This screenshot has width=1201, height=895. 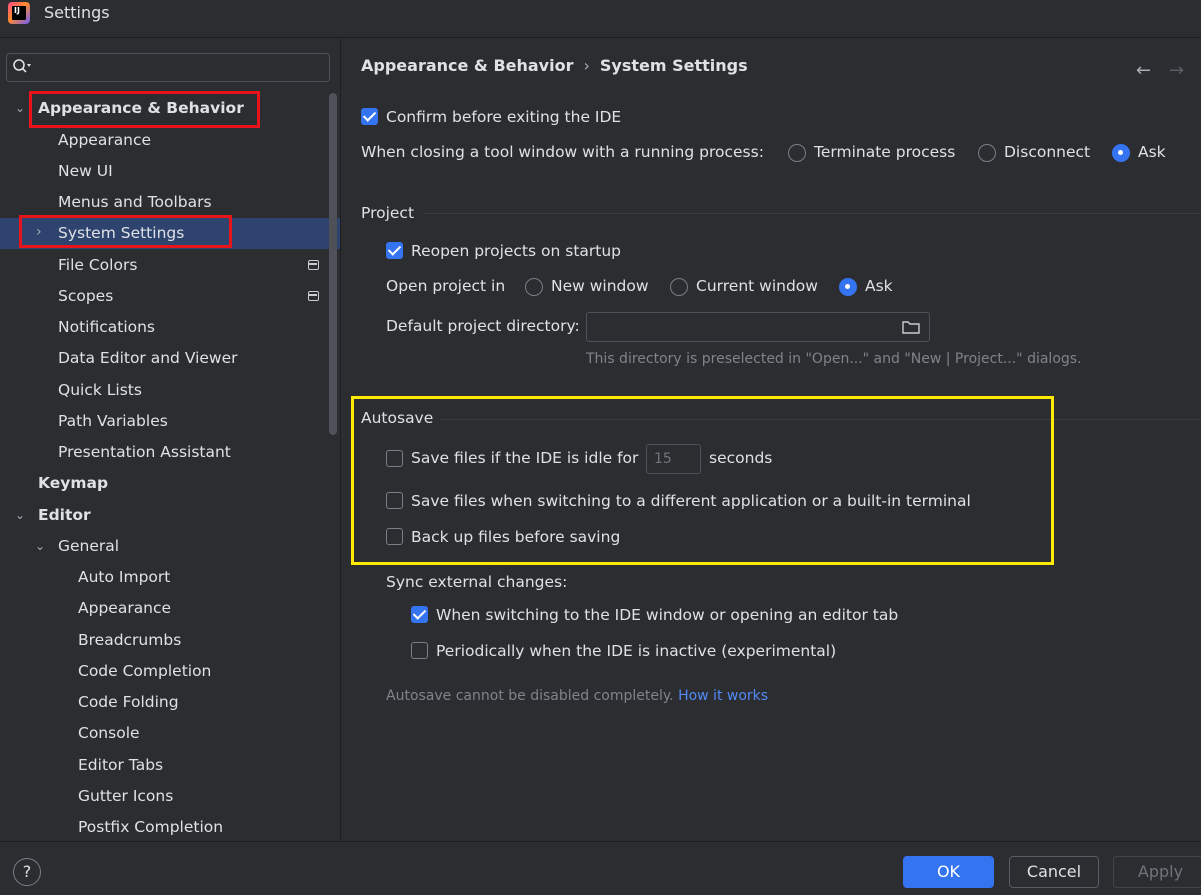 What do you see at coordinates (987, 153) in the screenshot?
I see `disconnect-radio` at bounding box center [987, 153].